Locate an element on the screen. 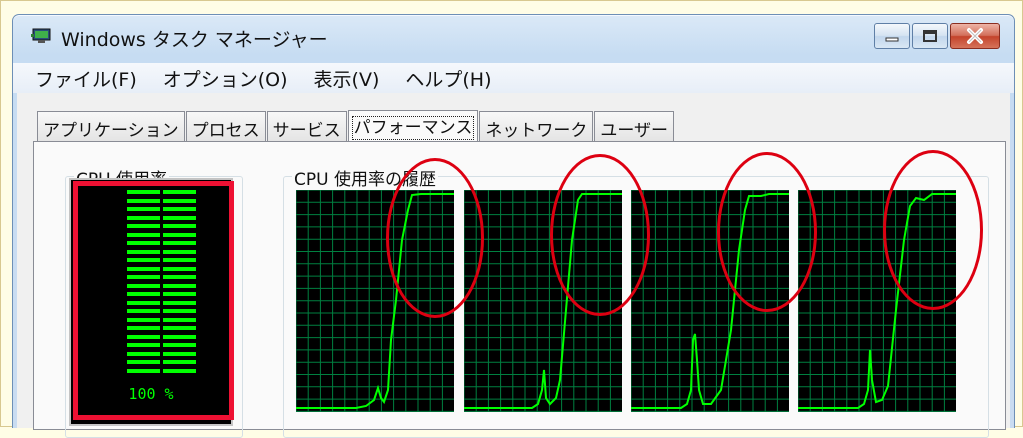 This screenshot has height=438, width=1023. tab-applications: アプリケーション is located at coordinates (111, 126).